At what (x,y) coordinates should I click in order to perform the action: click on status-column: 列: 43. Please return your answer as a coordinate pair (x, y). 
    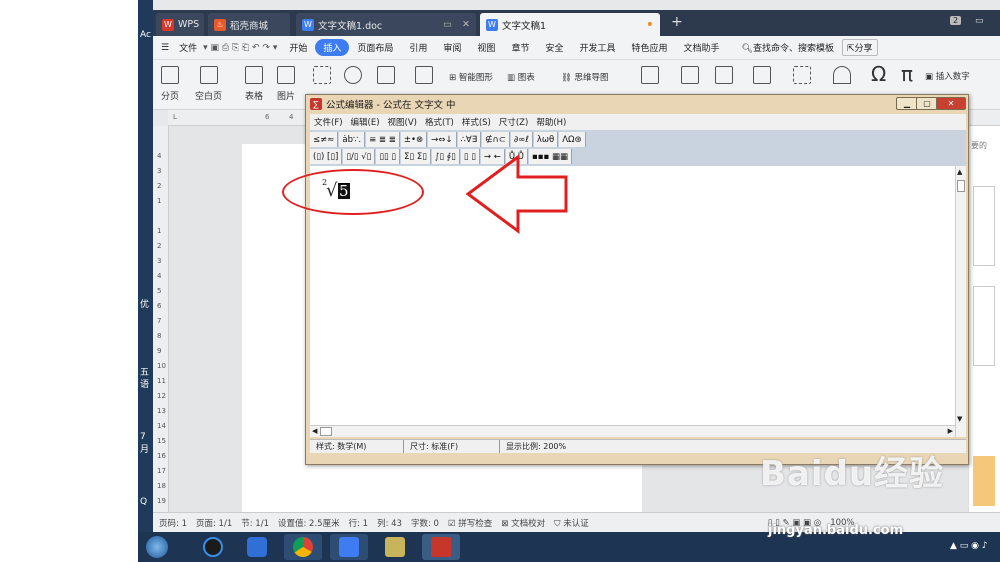
    Looking at the image, I should click on (389, 523).